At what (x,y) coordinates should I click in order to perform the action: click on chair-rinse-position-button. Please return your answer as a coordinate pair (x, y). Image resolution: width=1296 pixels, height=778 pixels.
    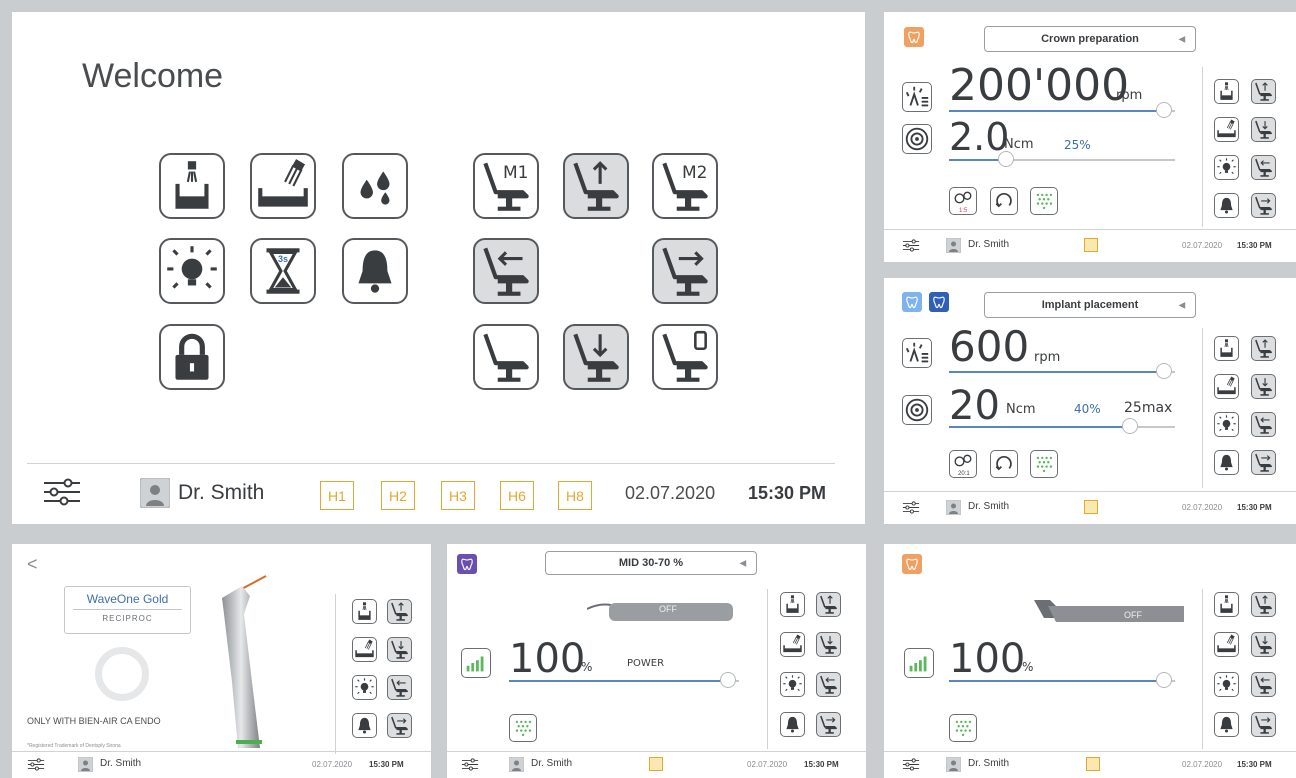
    Looking at the image, I should click on (685, 357).